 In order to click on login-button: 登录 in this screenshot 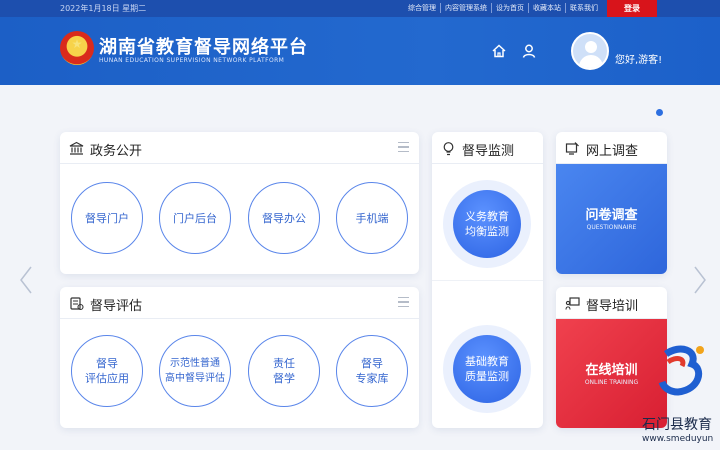, I will do `click(632, 8)`.